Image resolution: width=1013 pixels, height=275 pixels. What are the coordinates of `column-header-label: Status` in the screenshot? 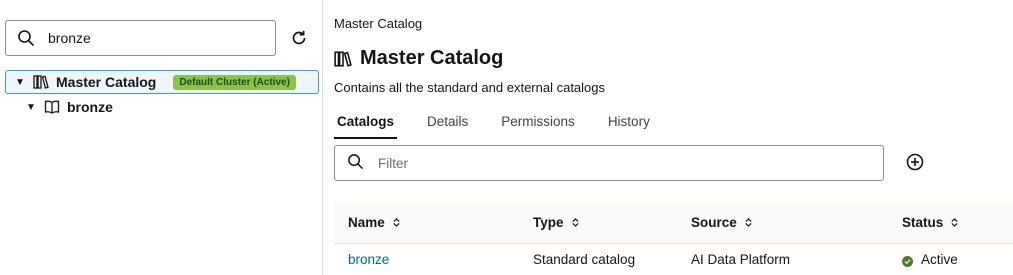 It's located at (923, 222).